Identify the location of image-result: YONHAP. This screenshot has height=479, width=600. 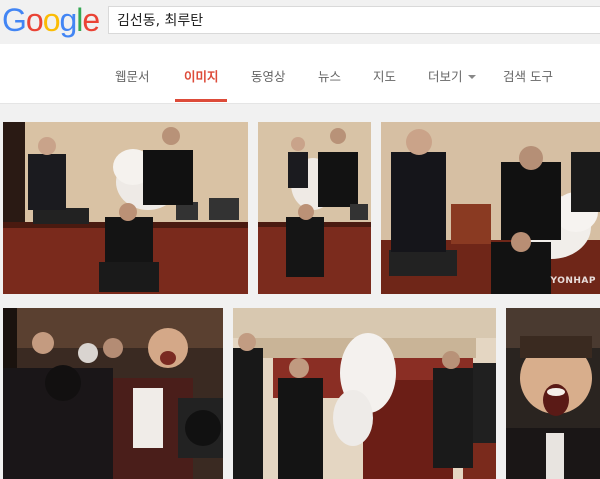
(490, 208).